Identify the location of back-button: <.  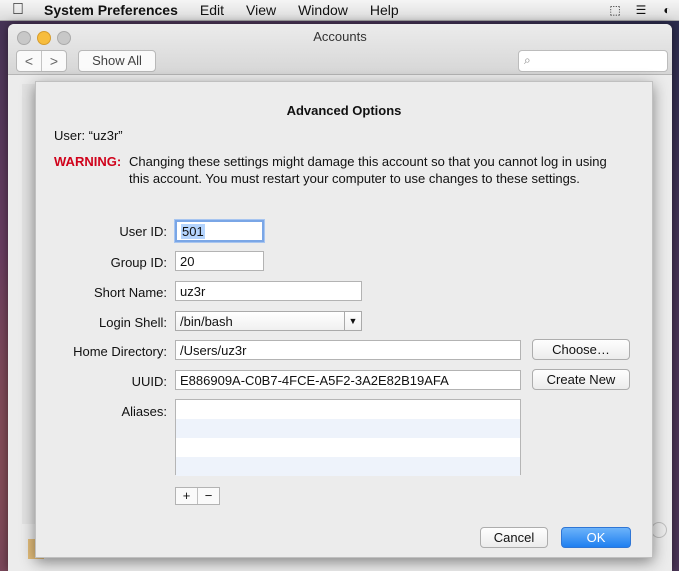
(29, 61).